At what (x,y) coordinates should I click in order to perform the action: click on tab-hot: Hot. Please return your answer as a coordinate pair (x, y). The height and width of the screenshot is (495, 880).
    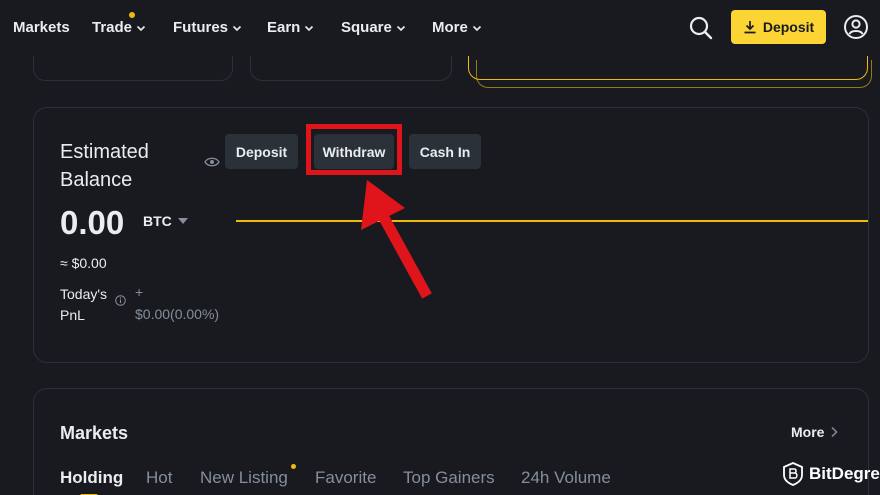
    Looking at the image, I should click on (159, 478).